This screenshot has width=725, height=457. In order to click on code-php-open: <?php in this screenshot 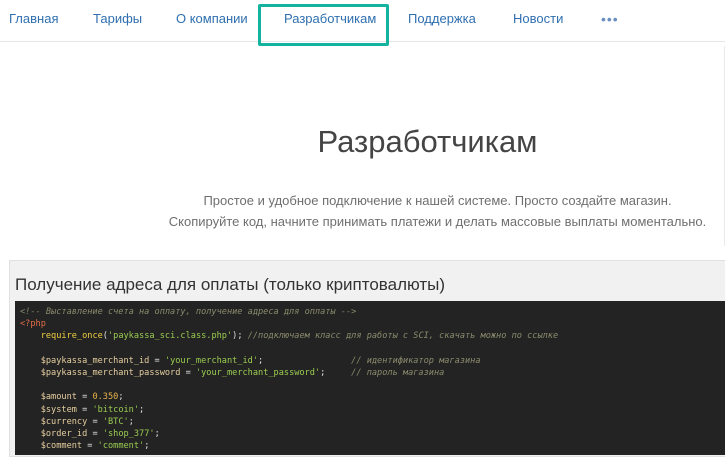, I will do `click(33, 324)`.